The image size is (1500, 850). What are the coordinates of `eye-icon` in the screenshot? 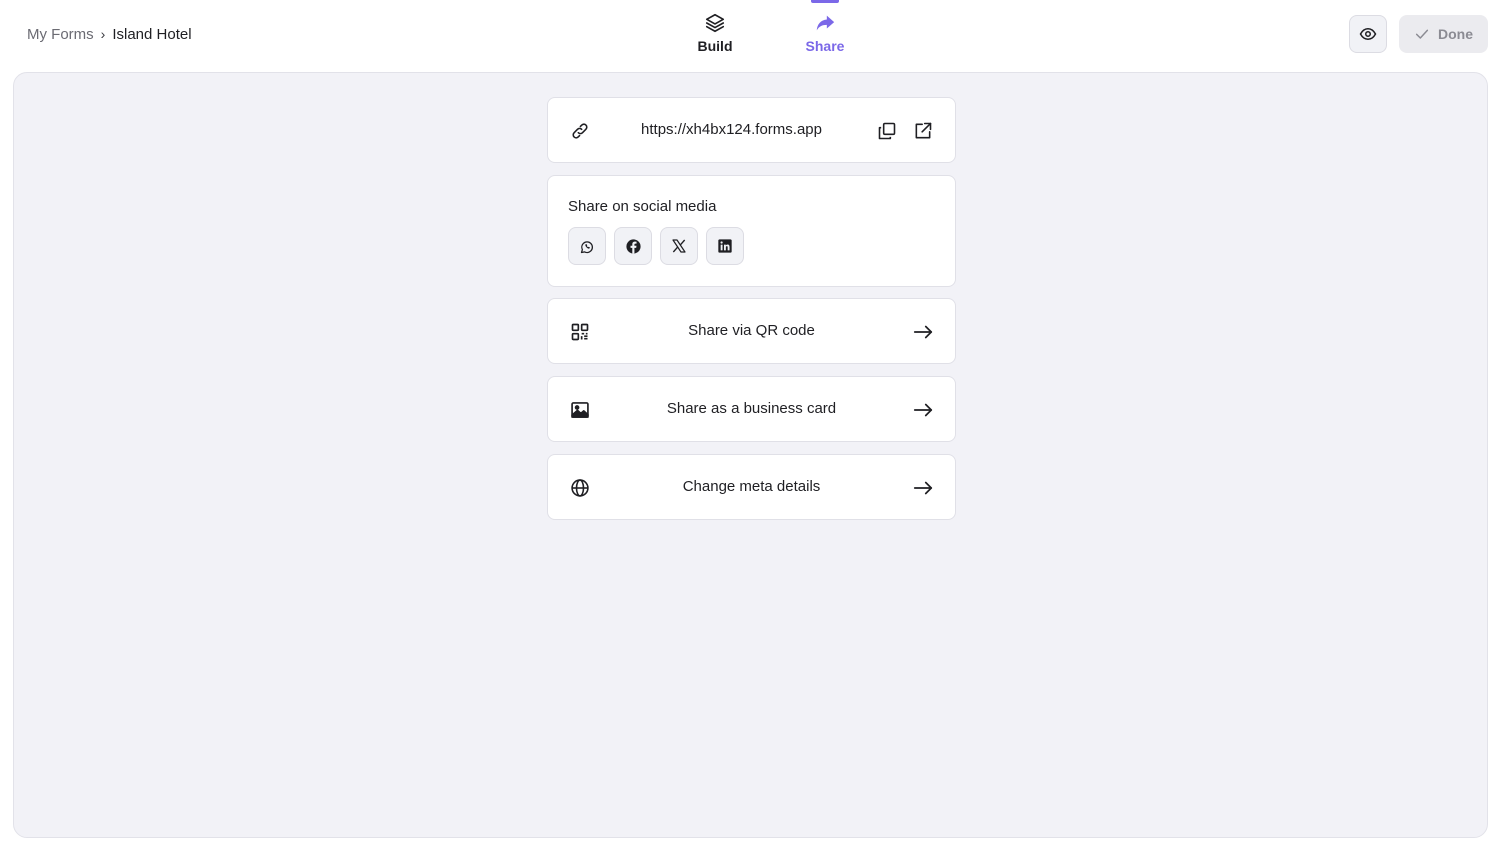 It's located at (1368, 34).